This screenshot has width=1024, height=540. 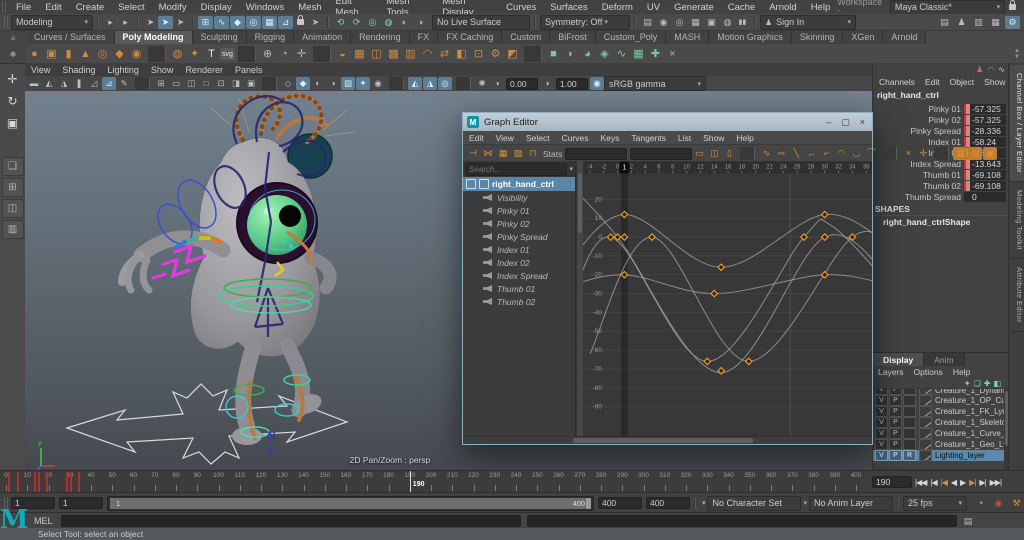 What do you see at coordinates (410, 54) in the screenshot?
I see `lattice-icon: ▥` at bounding box center [410, 54].